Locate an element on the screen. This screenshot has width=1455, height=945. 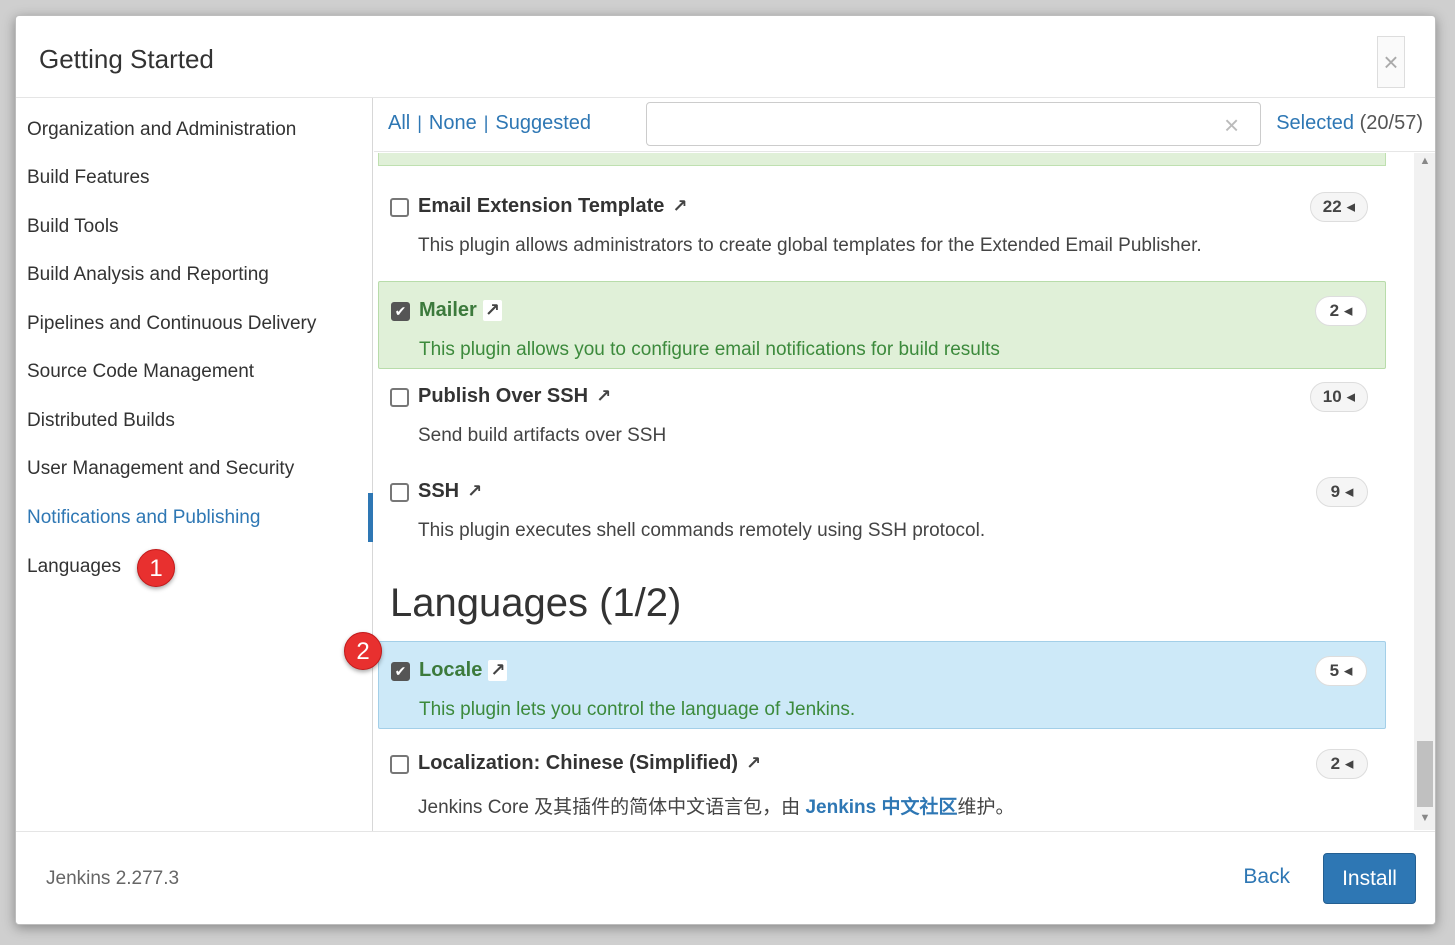
filter-links: All | None | Suggested is located at coordinates (489, 123).